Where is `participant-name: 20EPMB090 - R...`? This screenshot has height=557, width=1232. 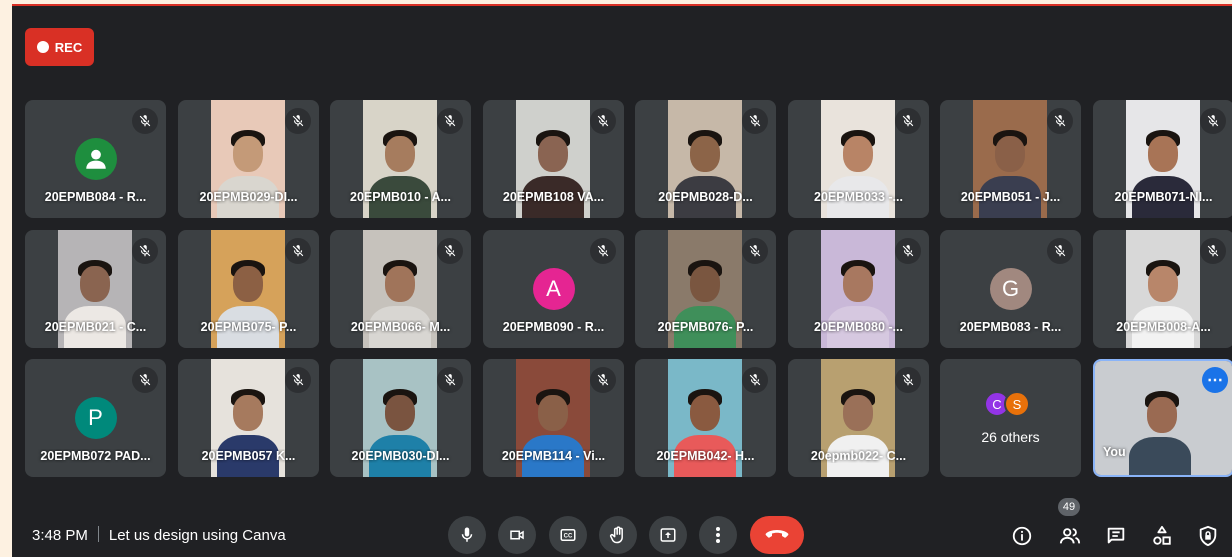
participant-name: 20EPMB090 - R... is located at coordinates (553, 327).